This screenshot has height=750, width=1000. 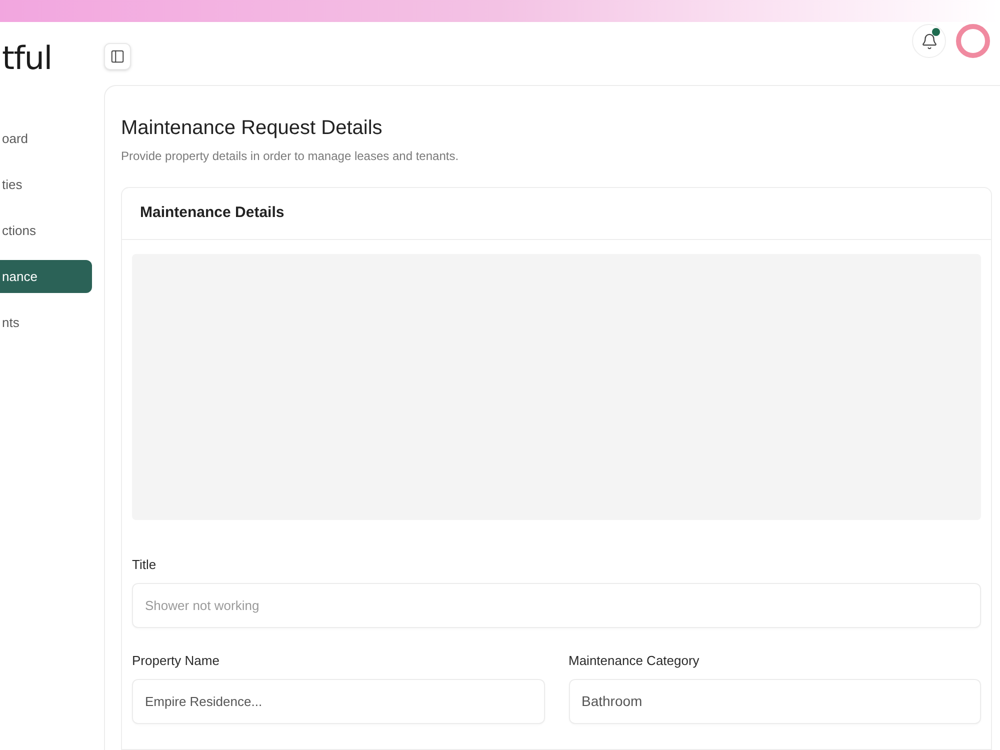 What do you see at coordinates (46, 138) in the screenshot?
I see `sidebar-nav-item: oard` at bounding box center [46, 138].